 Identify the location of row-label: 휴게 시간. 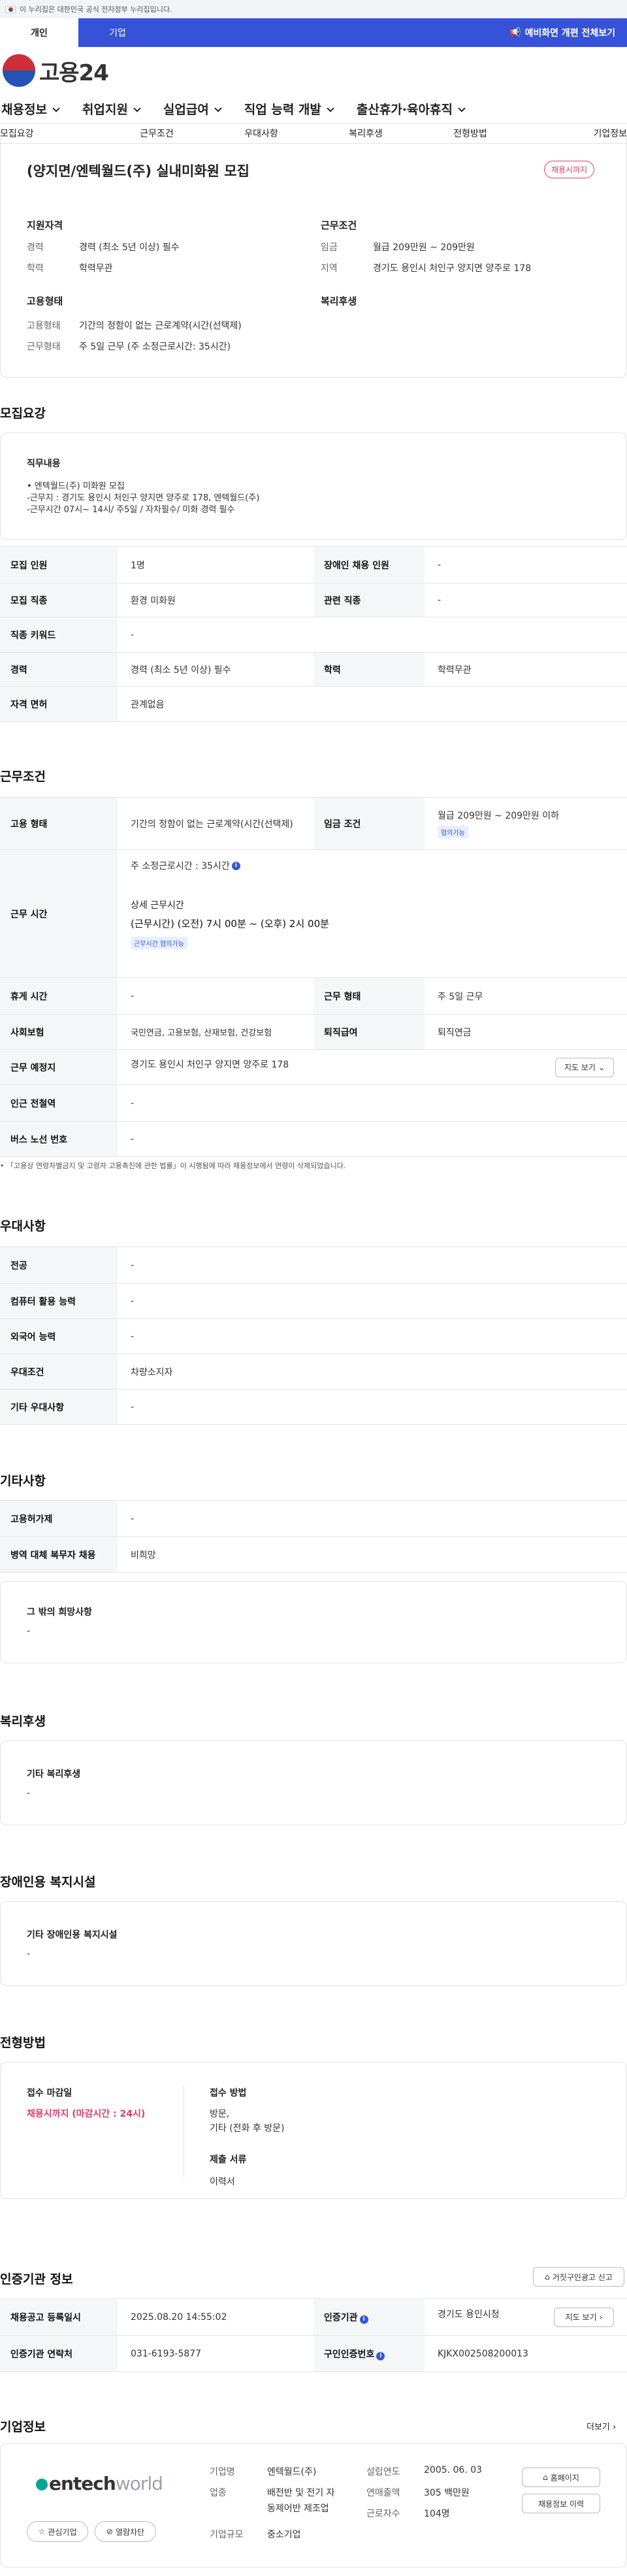
(59, 996).